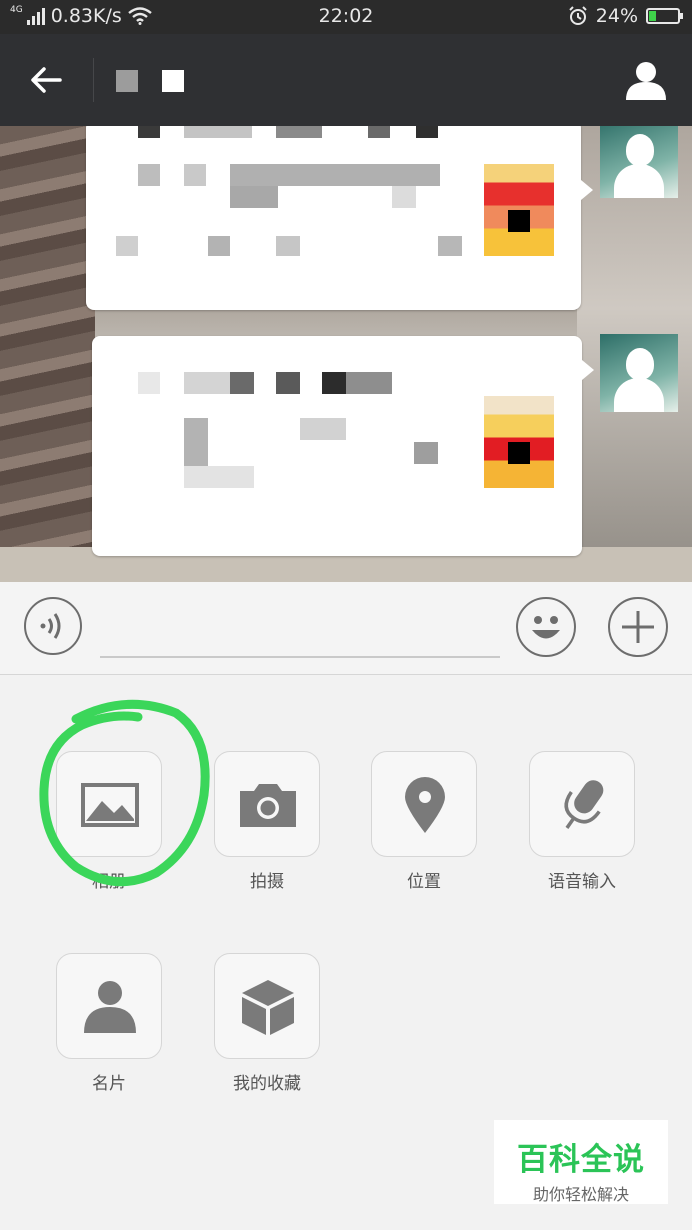 This screenshot has height=1230, width=692. I want to click on microphone-icon, so click(584, 804).